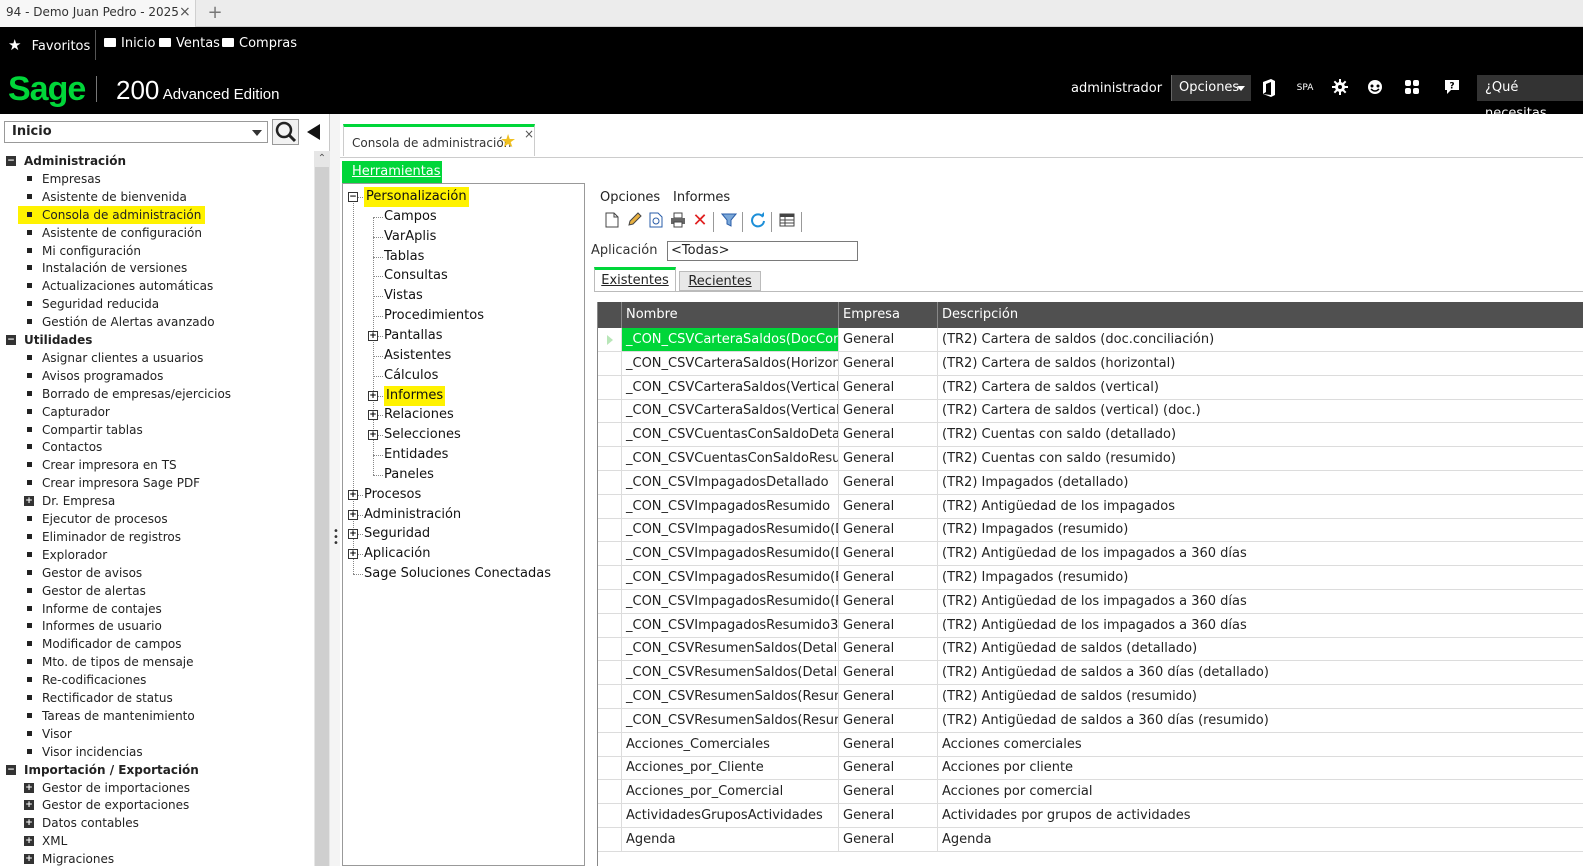  I want to click on tools-tree-node: − Personalización, so click(463, 197).